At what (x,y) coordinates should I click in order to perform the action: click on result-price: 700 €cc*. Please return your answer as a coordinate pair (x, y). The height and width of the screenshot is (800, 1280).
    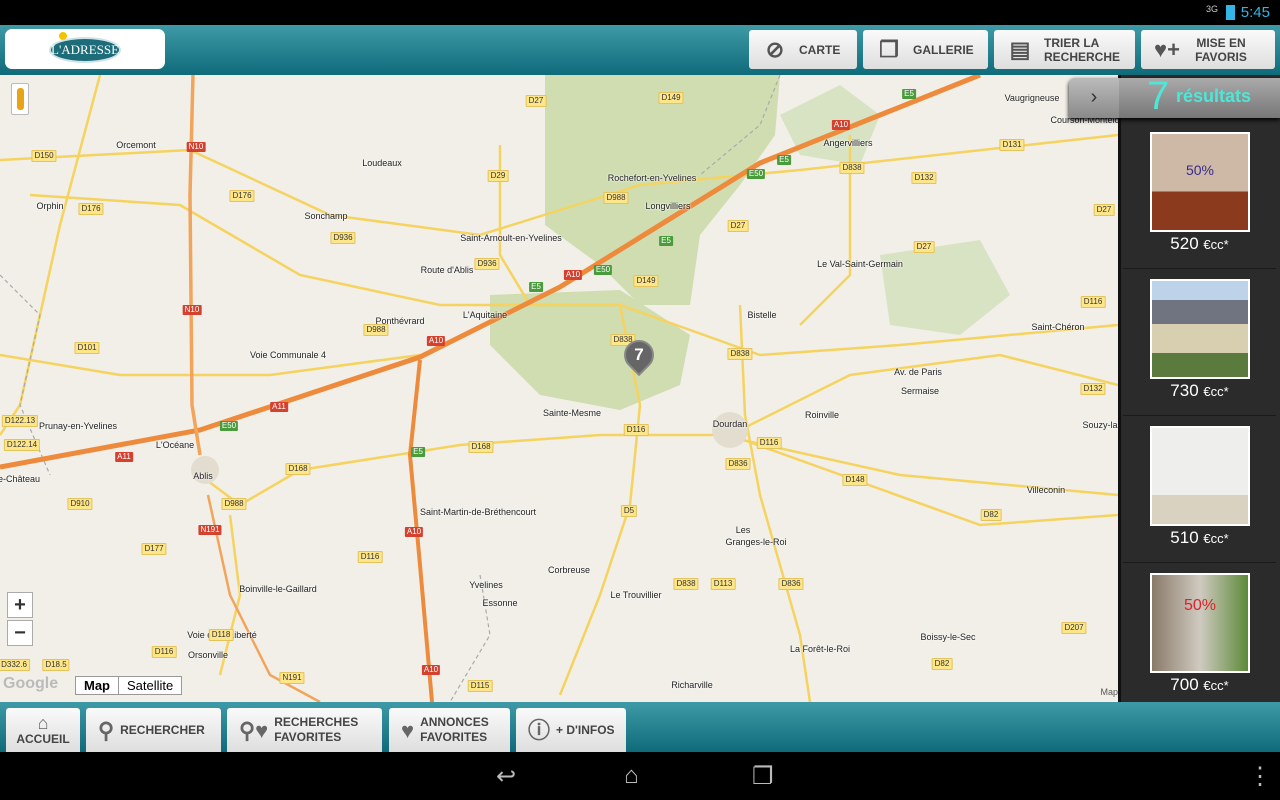
    Looking at the image, I should click on (1199, 685).